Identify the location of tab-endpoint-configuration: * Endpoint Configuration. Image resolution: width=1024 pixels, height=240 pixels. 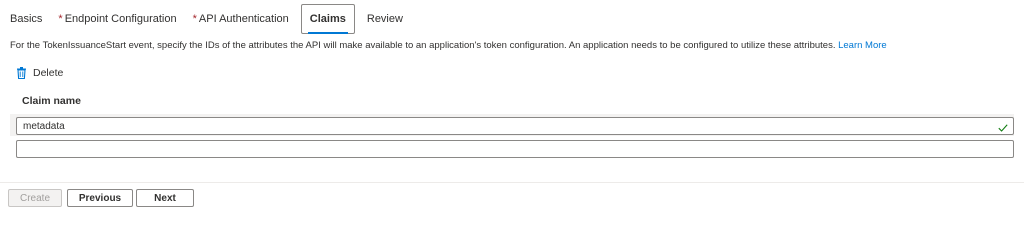
(117, 19).